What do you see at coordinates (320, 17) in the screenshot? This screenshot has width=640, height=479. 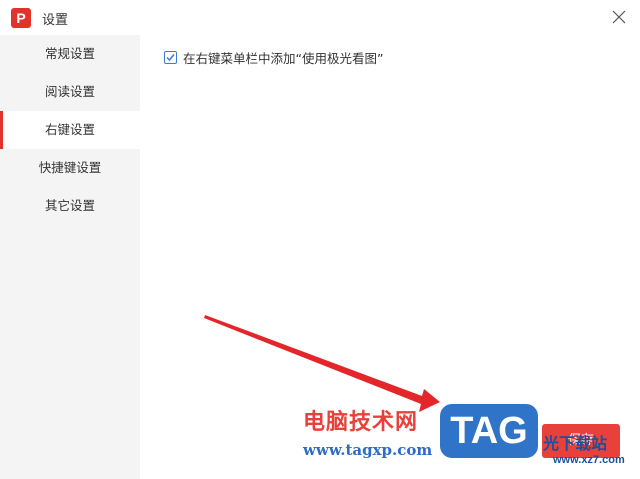 I see `title-bar: P 设置` at bounding box center [320, 17].